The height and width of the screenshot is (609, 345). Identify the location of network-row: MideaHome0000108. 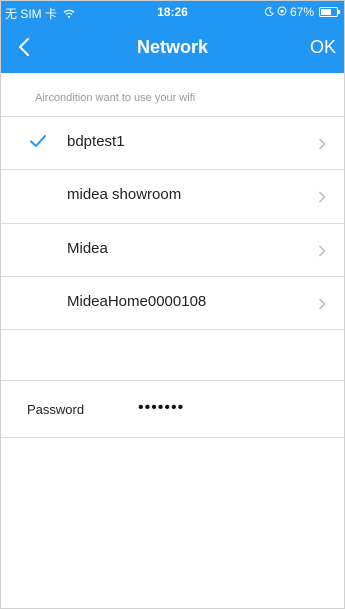
(172, 303).